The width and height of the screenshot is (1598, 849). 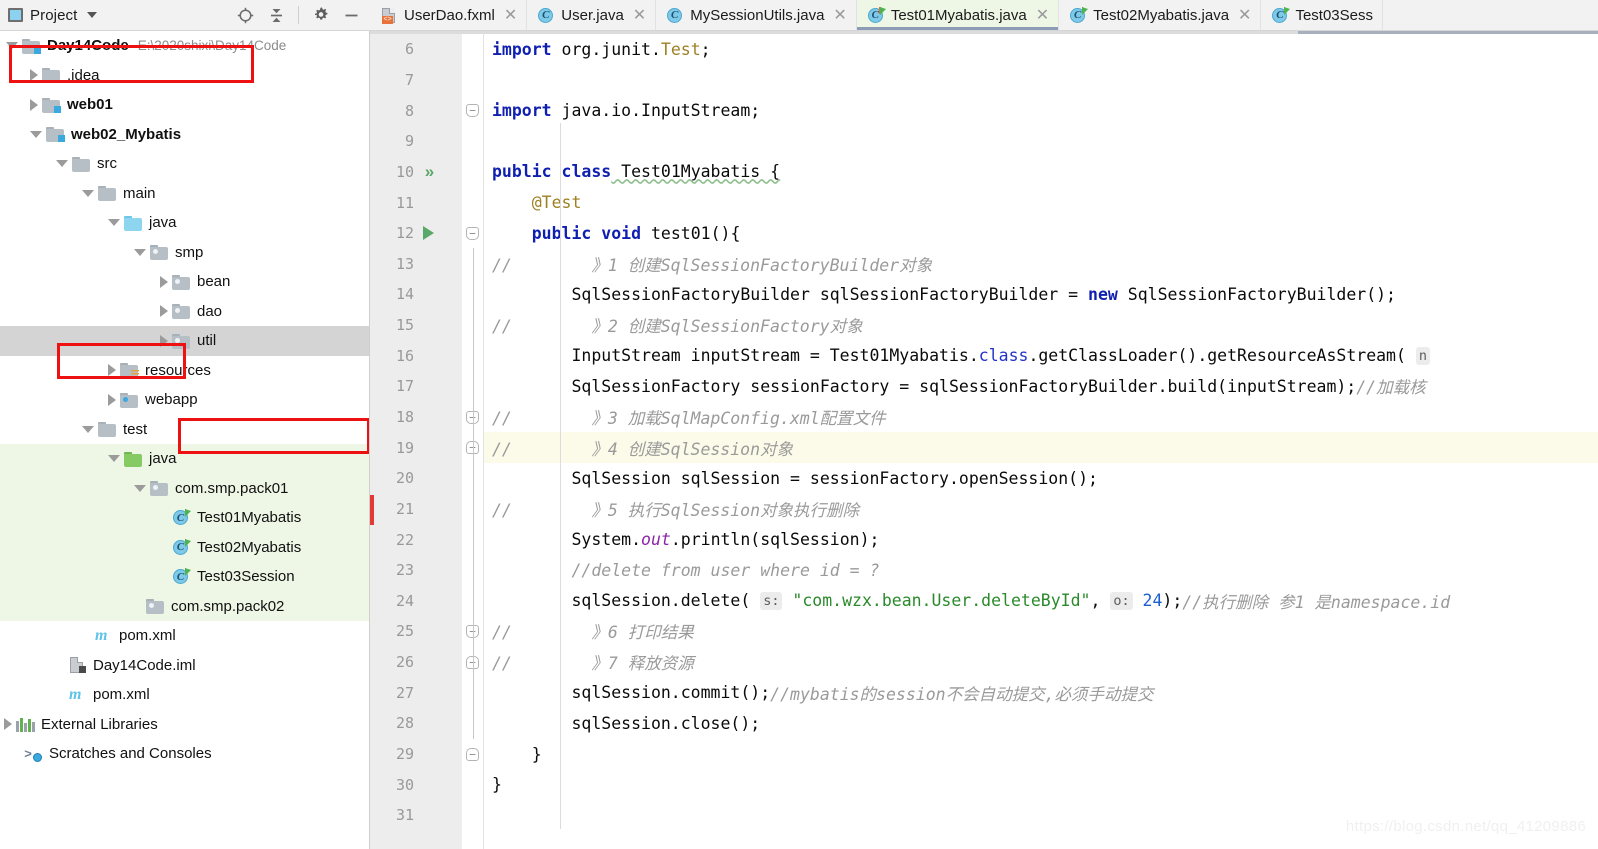 What do you see at coordinates (449, 15) in the screenshot?
I see `editor-tab-userdao-fxml: <> UserDao.fxml ✕` at bounding box center [449, 15].